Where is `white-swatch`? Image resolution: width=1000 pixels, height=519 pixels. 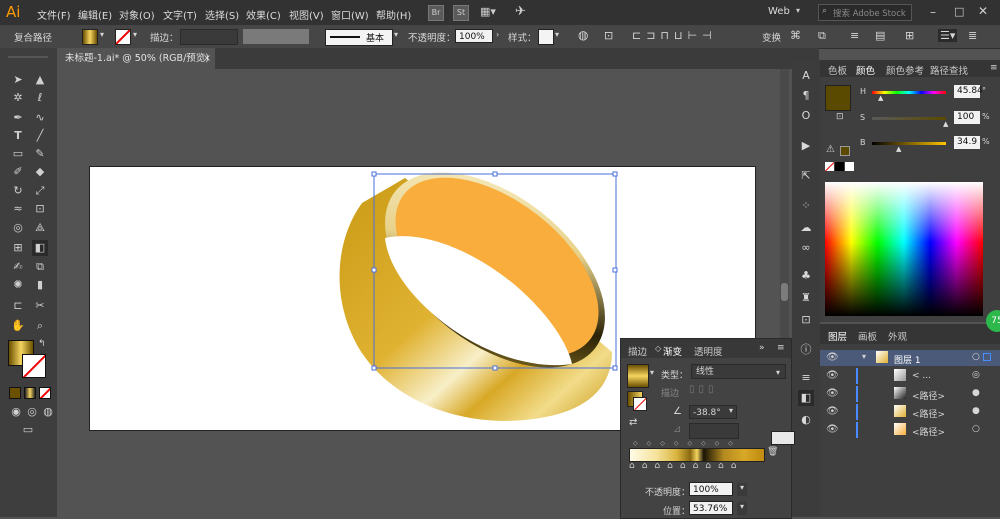 white-swatch is located at coordinates (849, 166).